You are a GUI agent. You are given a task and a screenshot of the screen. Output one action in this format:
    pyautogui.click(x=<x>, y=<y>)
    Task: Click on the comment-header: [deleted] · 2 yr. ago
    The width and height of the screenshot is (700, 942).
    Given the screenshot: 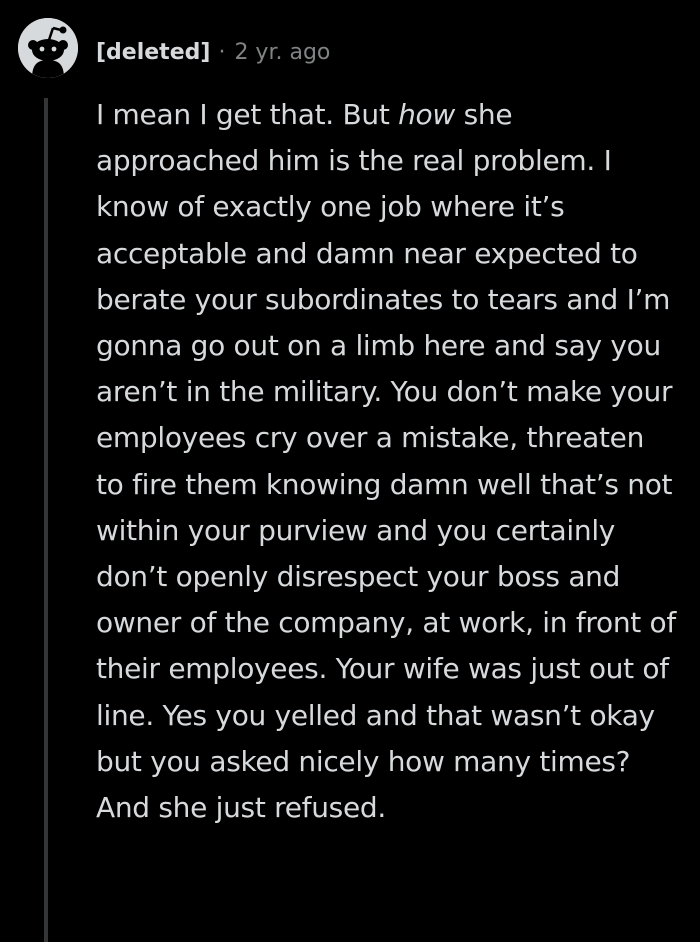 What is the action you would take?
    pyautogui.click(x=213, y=52)
    